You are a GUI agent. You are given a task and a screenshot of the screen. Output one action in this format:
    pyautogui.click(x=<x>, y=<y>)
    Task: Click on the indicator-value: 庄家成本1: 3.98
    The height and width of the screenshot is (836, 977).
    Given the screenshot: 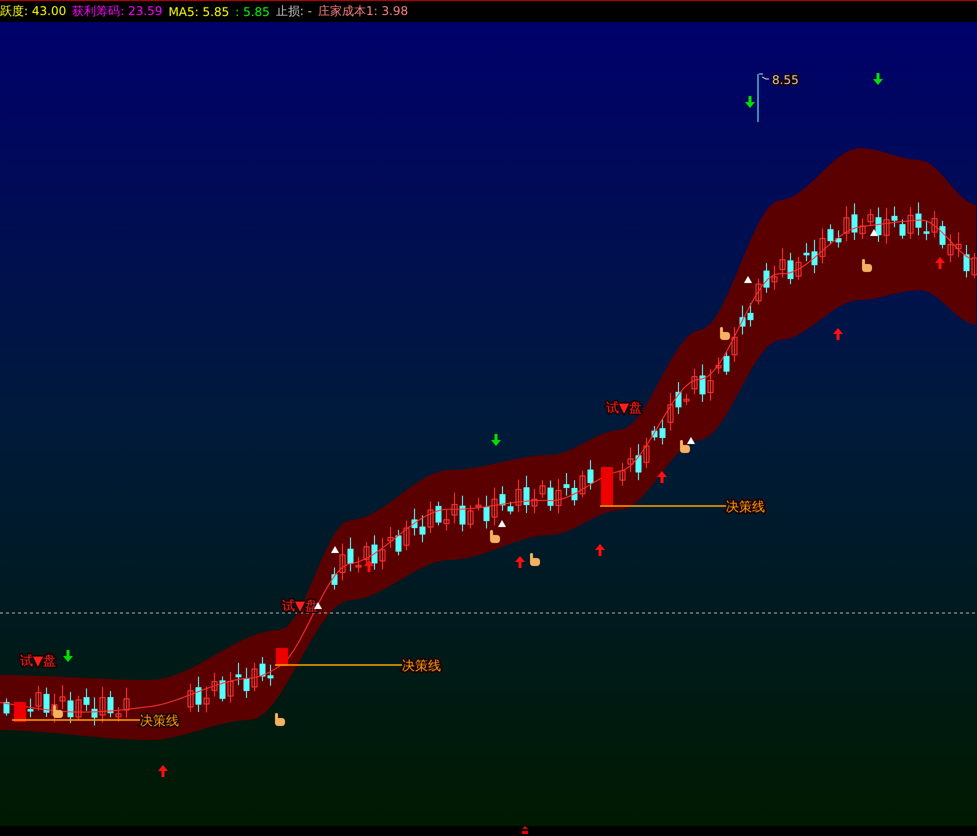 What is the action you would take?
    pyautogui.click(x=363, y=11)
    